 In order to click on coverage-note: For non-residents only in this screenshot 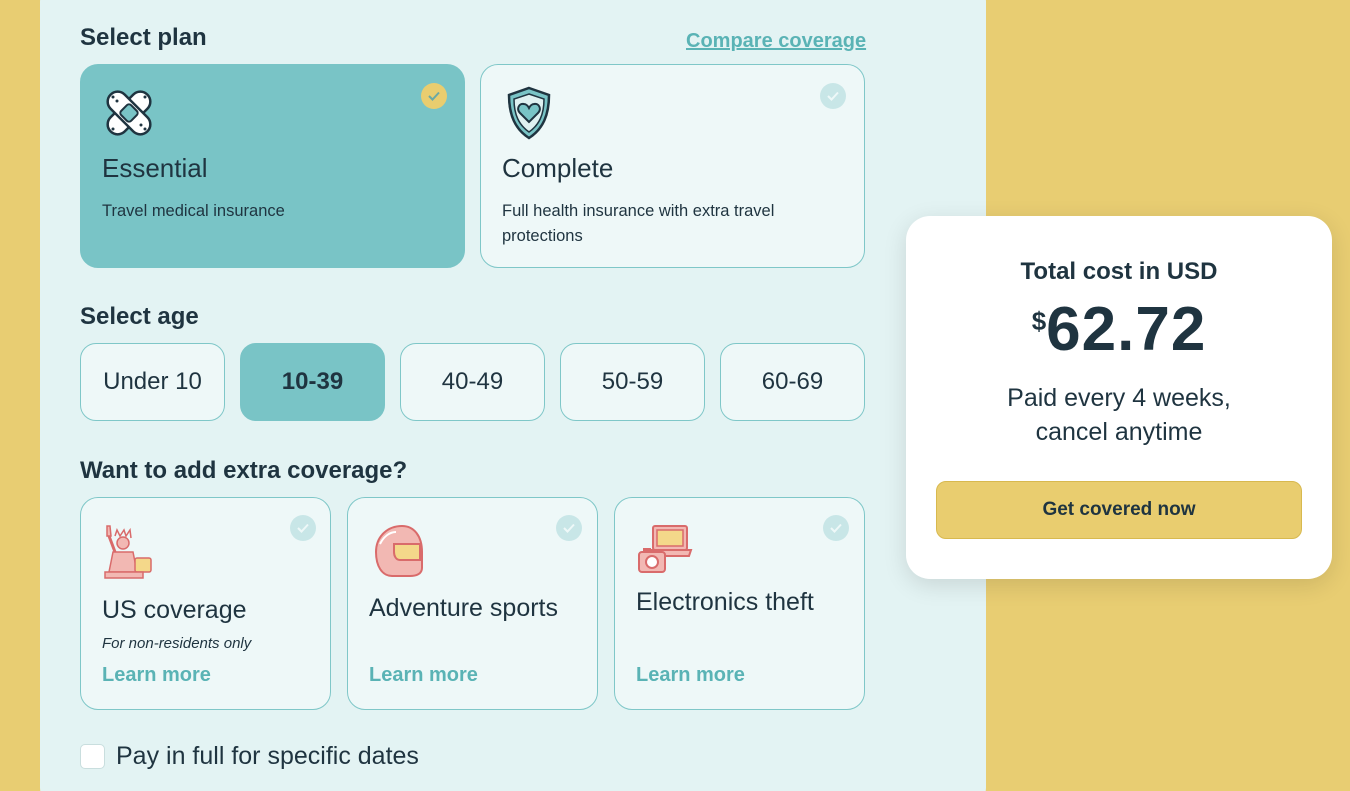, I will do `click(177, 643)`.